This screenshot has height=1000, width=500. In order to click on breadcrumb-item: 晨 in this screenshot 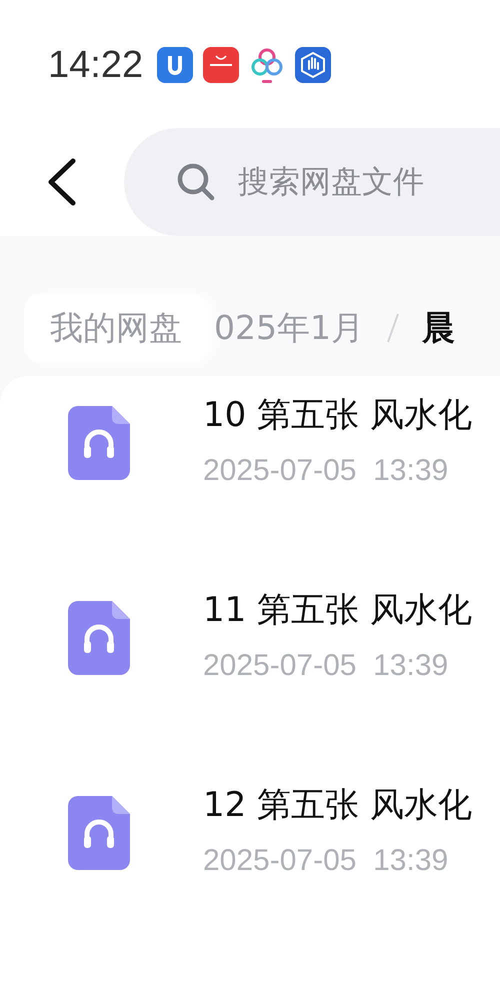, I will do `click(438, 328)`.